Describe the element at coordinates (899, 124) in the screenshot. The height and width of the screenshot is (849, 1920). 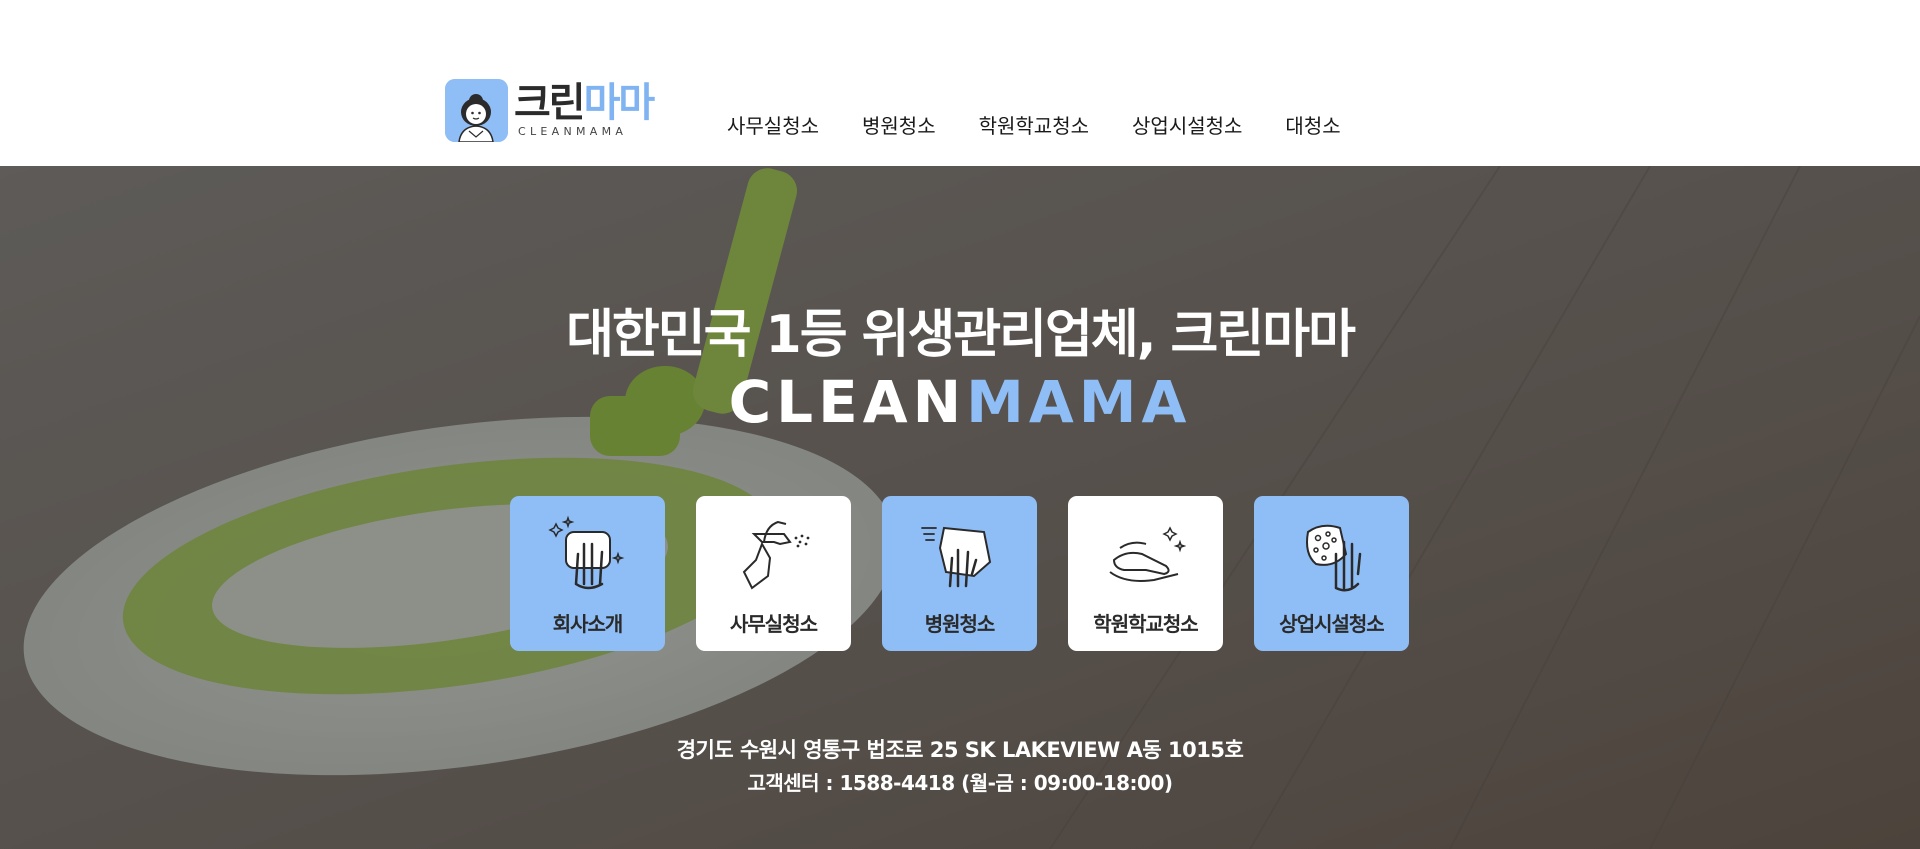
I see `nav-item-hospital-cleaning: 병원청소` at that location.